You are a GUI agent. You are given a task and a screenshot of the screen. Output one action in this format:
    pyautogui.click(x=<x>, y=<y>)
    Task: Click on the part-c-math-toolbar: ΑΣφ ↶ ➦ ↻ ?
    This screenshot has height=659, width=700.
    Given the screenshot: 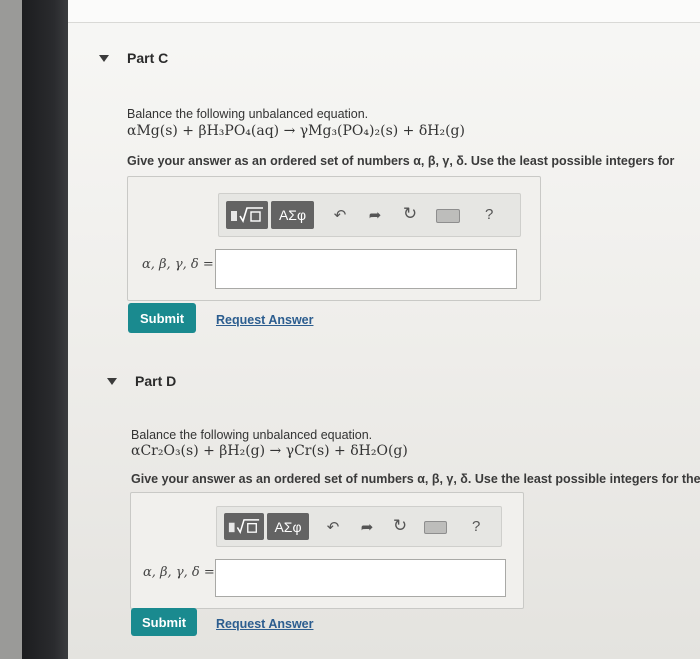 What is the action you would take?
    pyautogui.click(x=369, y=215)
    